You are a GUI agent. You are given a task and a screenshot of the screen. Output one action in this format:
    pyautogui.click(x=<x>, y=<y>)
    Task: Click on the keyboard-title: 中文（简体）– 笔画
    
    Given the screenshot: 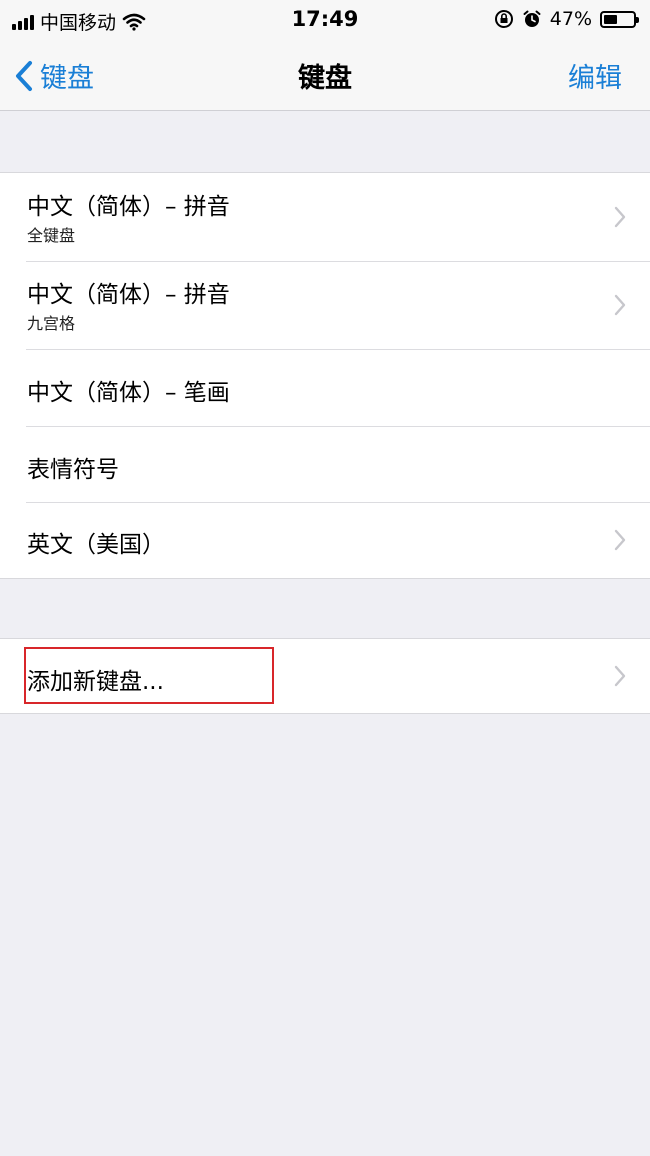 What is the action you would take?
    pyautogui.click(x=128, y=393)
    